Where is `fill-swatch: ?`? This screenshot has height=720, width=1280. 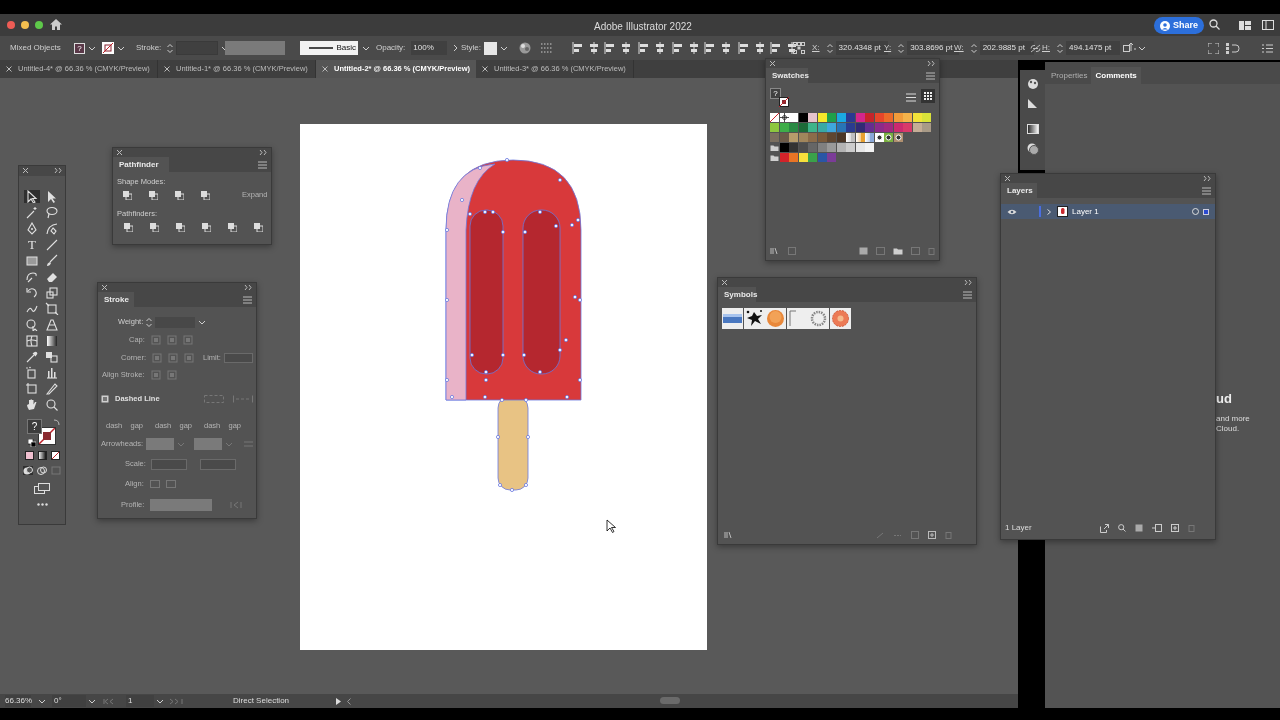
fill-swatch: ? is located at coordinates (79, 48).